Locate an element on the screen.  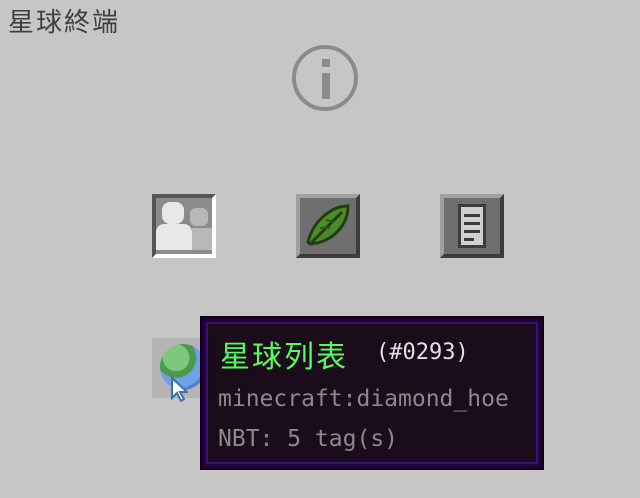
people-icon is located at coordinates (173, 213).